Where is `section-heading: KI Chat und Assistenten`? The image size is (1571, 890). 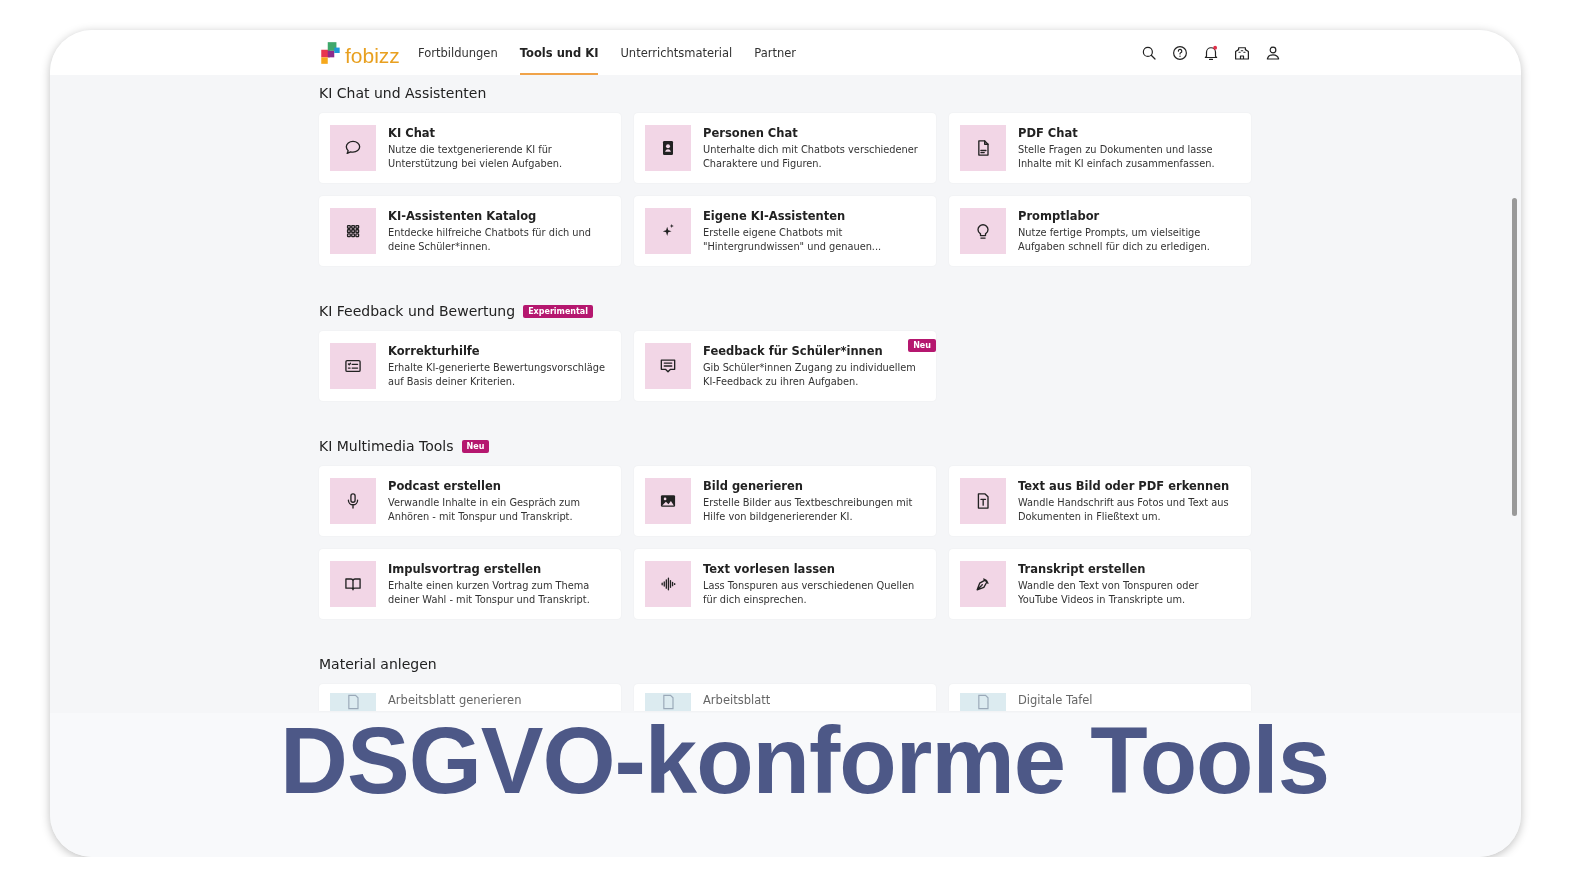 section-heading: KI Chat und Assistenten is located at coordinates (403, 93).